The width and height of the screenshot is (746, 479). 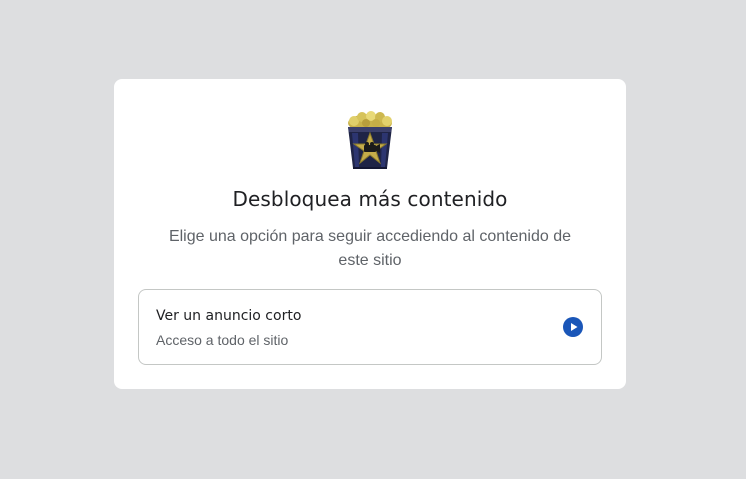 I want to click on option-description: Acceso a todo el sitio, so click(x=222, y=340).